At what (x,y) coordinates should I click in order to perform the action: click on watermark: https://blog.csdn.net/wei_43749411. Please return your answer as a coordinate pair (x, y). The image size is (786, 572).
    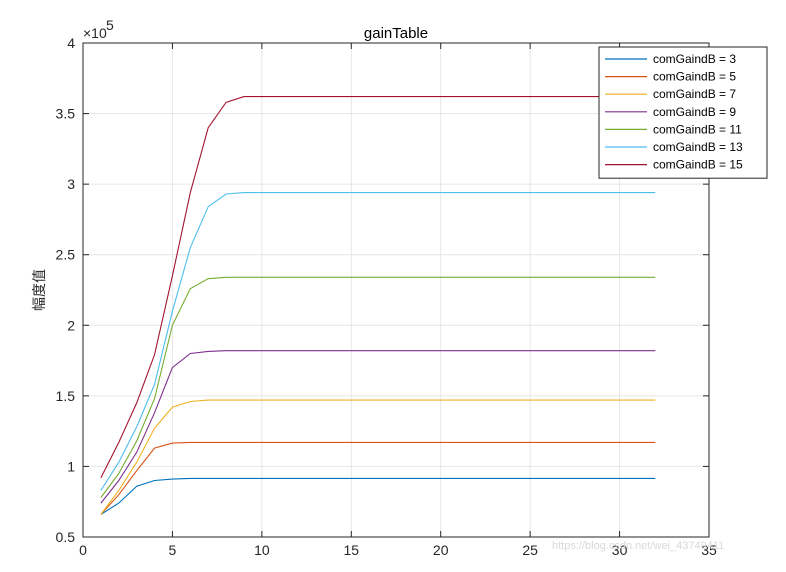
    Looking at the image, I should click on (638, 546).